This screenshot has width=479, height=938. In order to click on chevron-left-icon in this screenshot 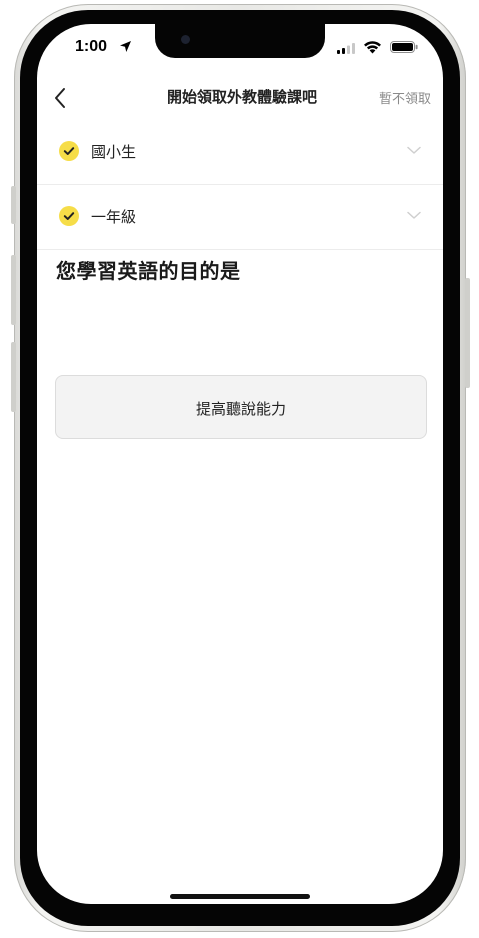, I will do `click(60, 98)`.